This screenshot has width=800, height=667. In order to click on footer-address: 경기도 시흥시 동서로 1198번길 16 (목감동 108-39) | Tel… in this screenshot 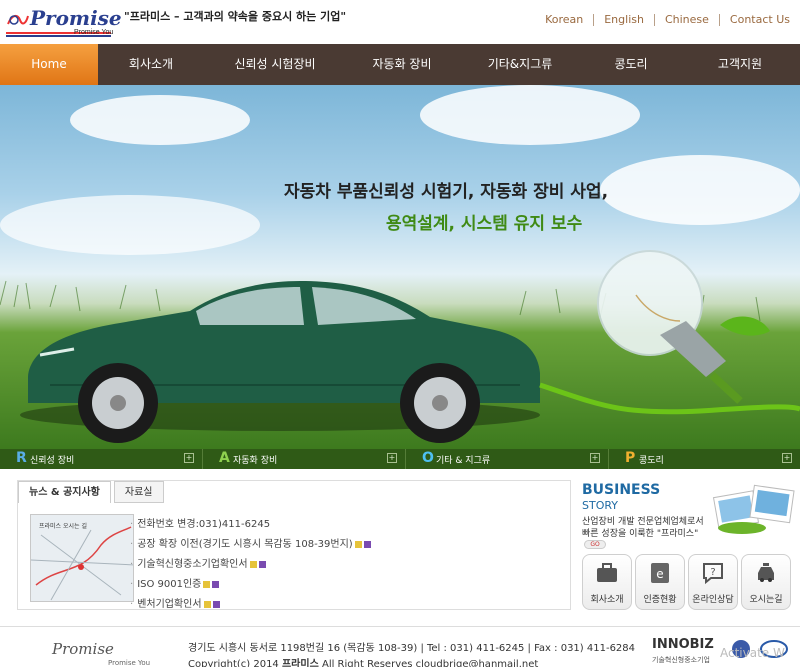, I will do `click(412, 648)`.